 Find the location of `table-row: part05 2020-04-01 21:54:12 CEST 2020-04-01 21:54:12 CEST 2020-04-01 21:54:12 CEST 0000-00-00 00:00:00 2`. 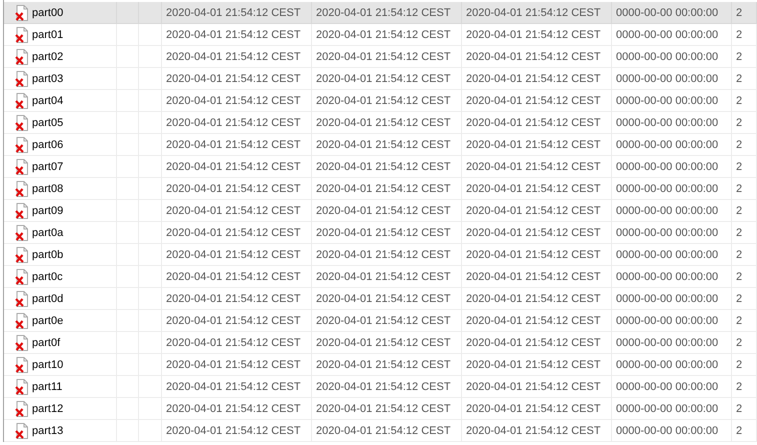

table-row: part05 2020-04-01 21:54:12 CEST 2020-04-01 21:54:12 CEST 2020-04-01 21:54:12 CEST 0000-00-00 00:00:00 2 is located at coordinates (380, 123).